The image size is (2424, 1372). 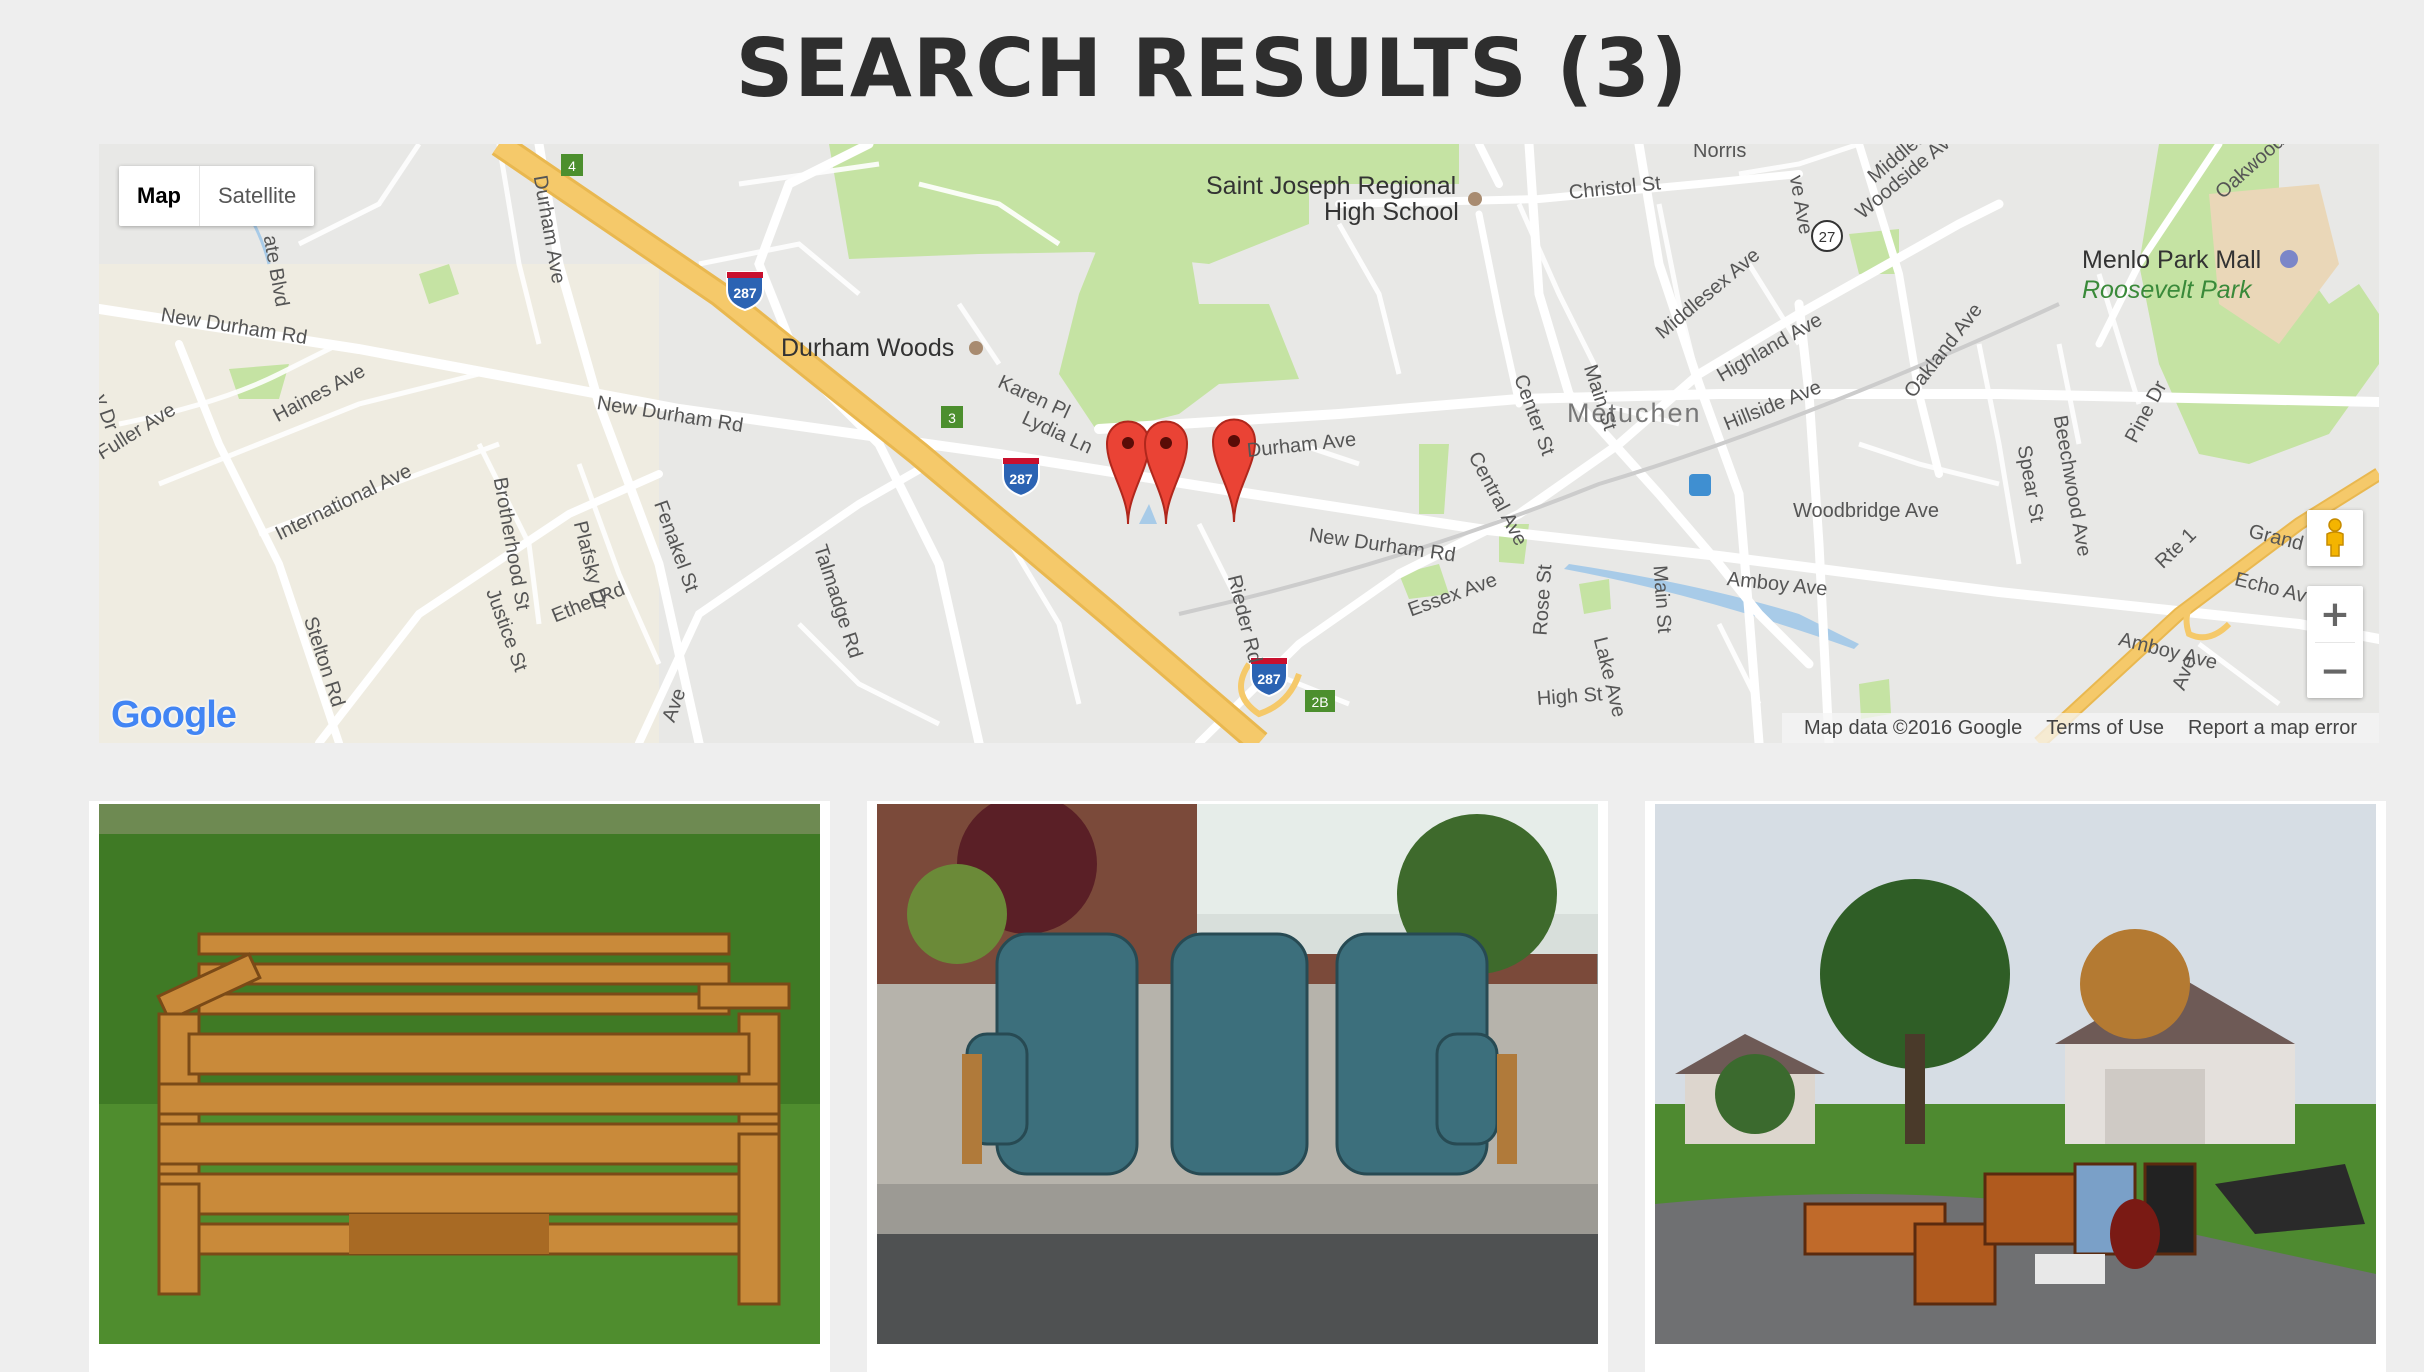 What do you see at coordinates (1570, 696) in the screenshot?
I see `map-label-high-st: High St` at bounding box center [1570, 696].